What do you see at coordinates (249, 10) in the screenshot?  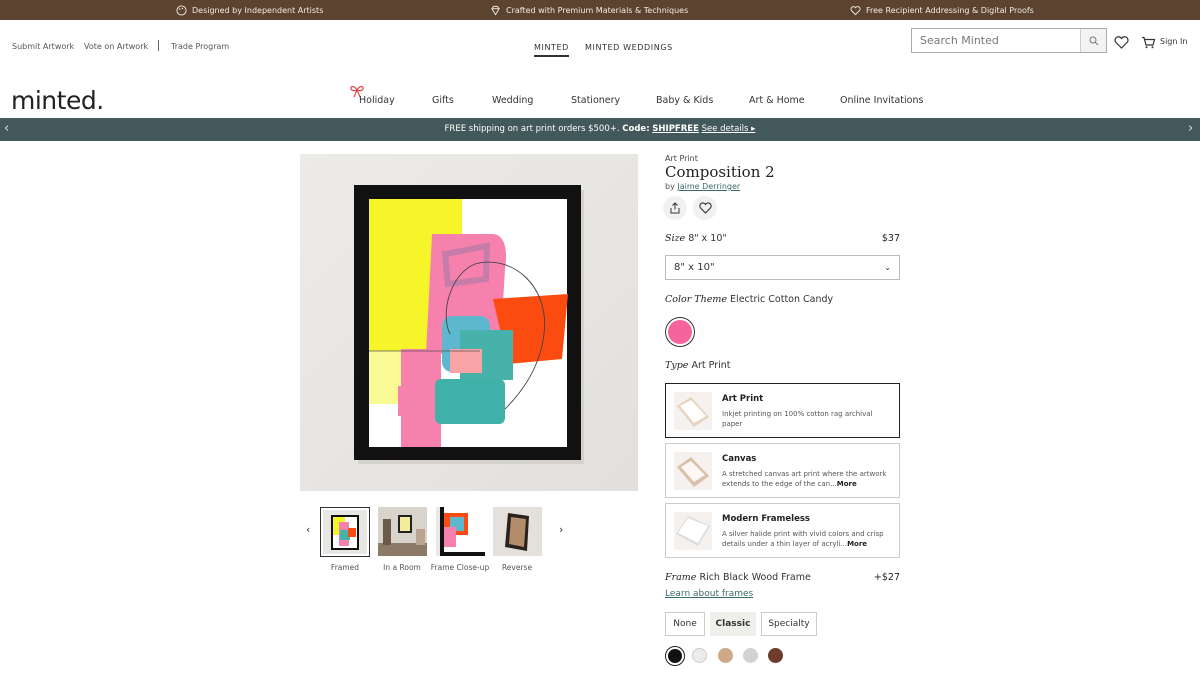 I see `value-prop-artists: Designed by Independent Artists` at bounding box center [249, 10].